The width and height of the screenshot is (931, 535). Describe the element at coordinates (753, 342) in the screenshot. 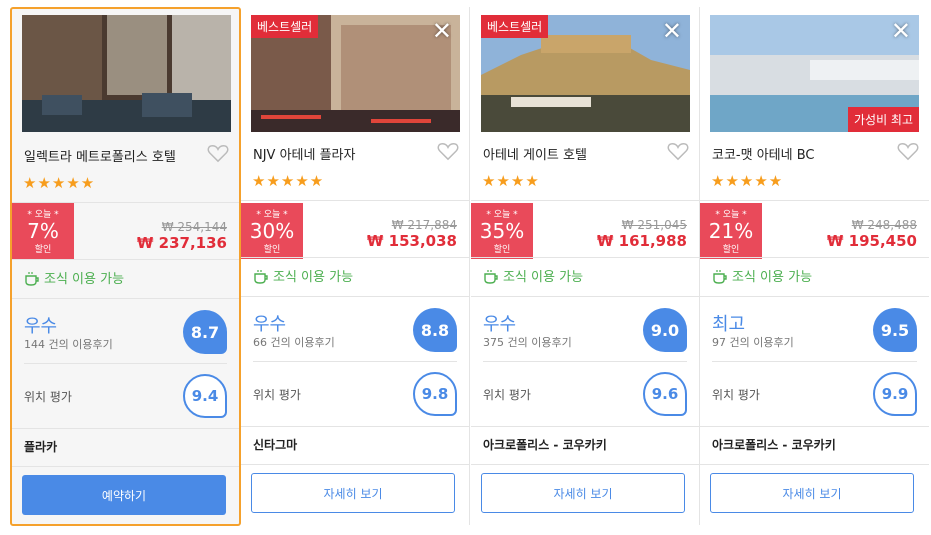

I see `review-count: 97 건의 이용후기` at that location.